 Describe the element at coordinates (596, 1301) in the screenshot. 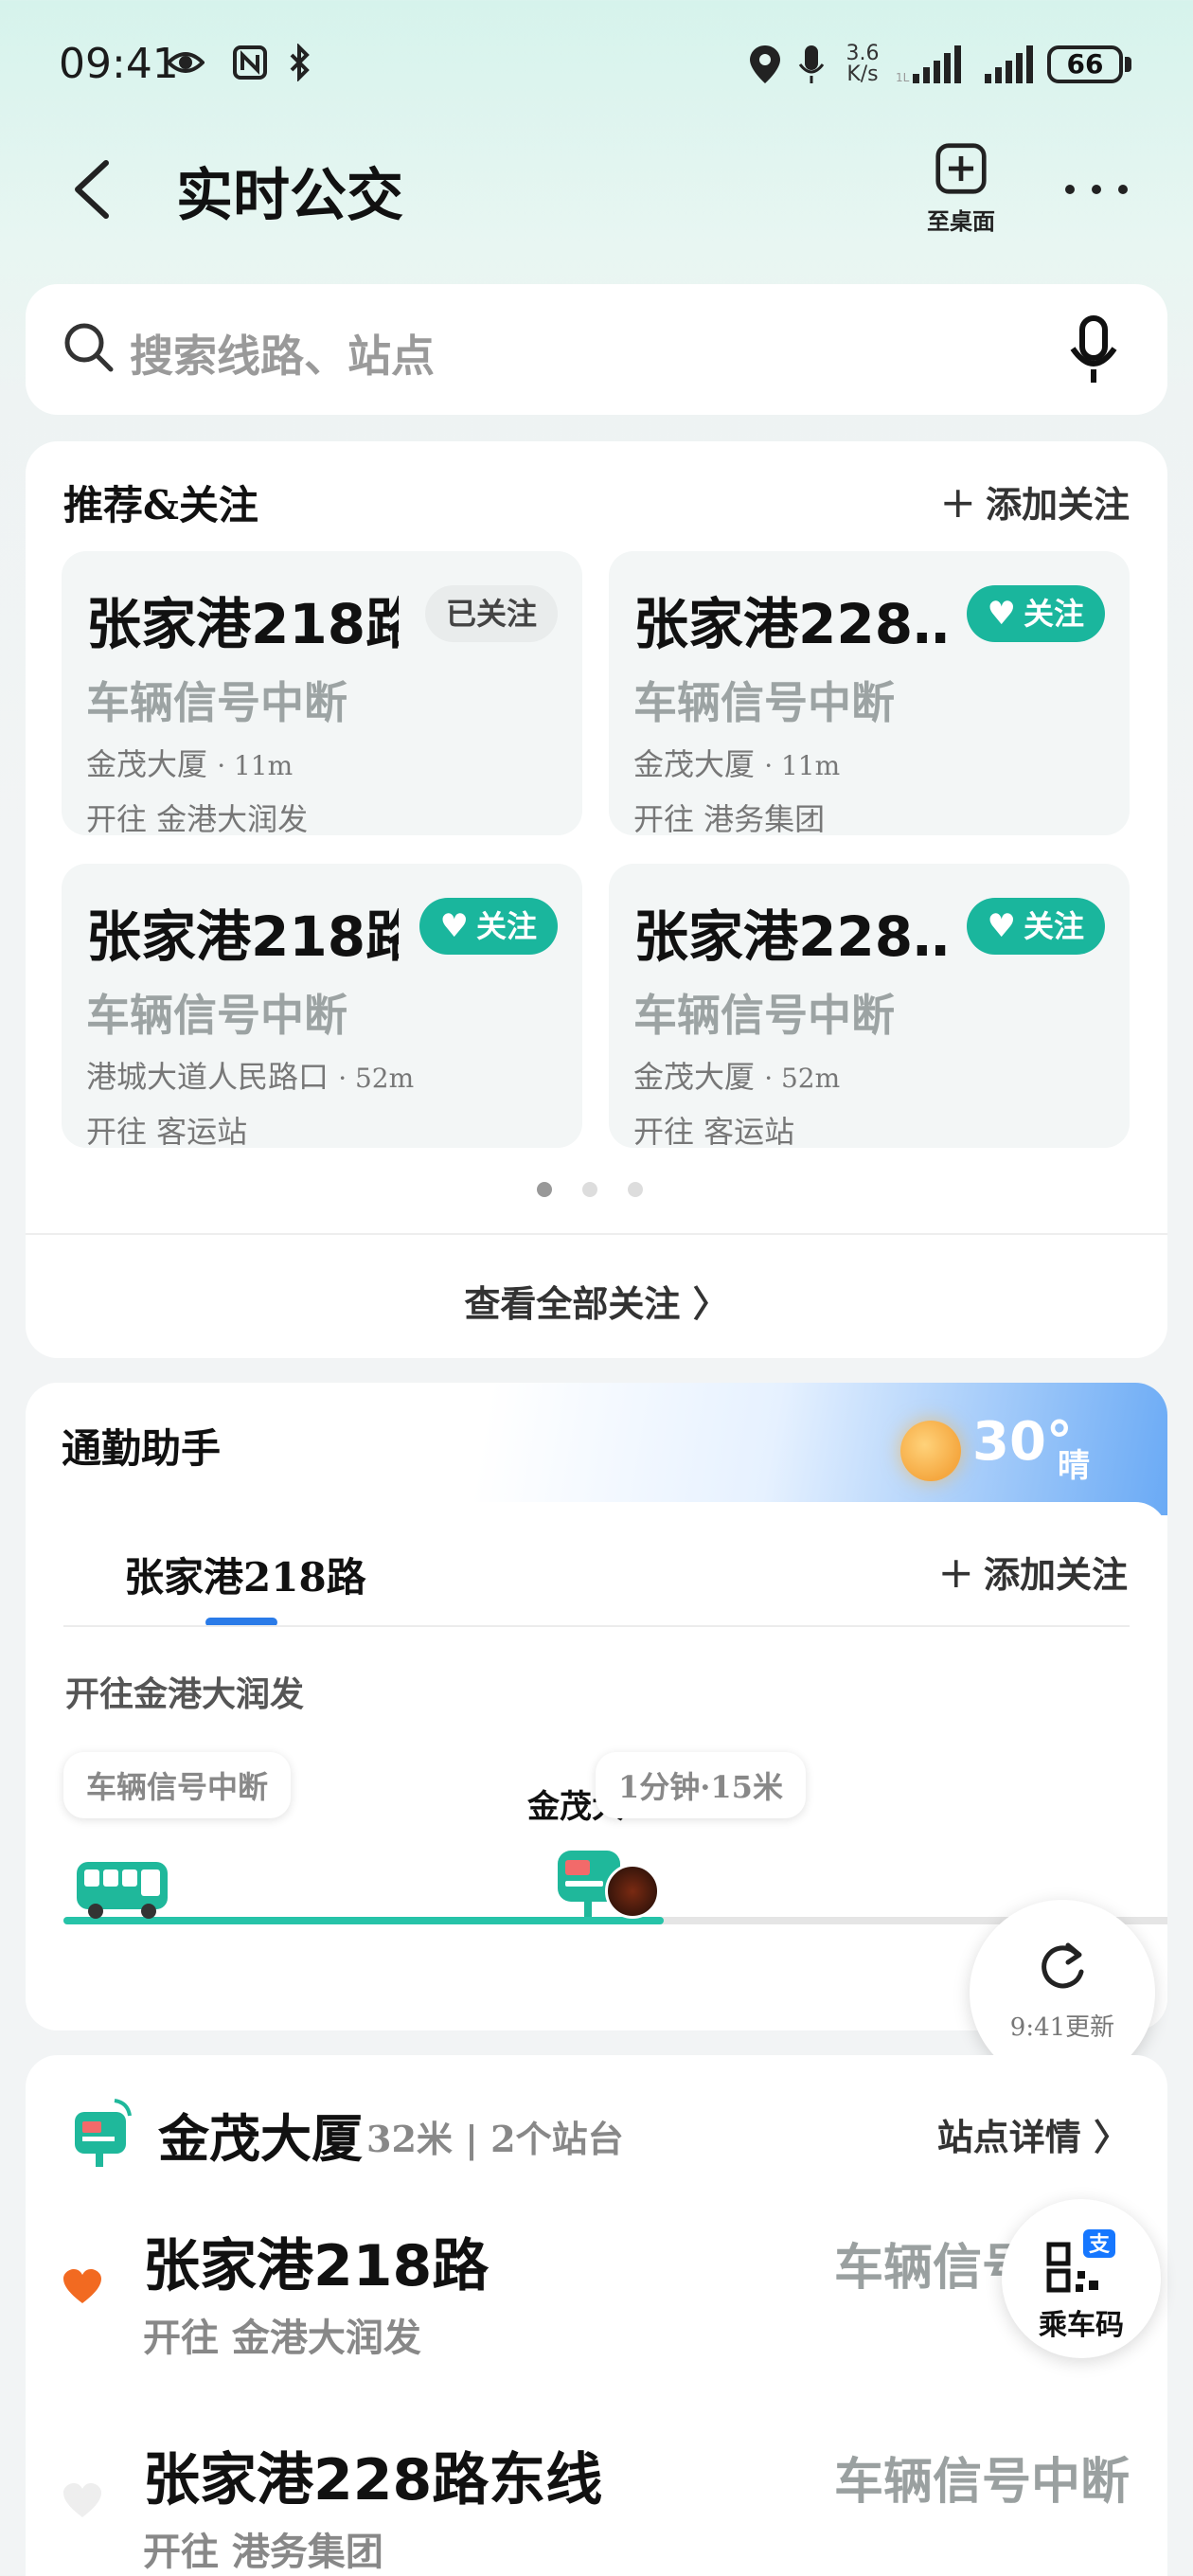

I see `view-all-follows-link: 查看全部关注 〉` at that location.